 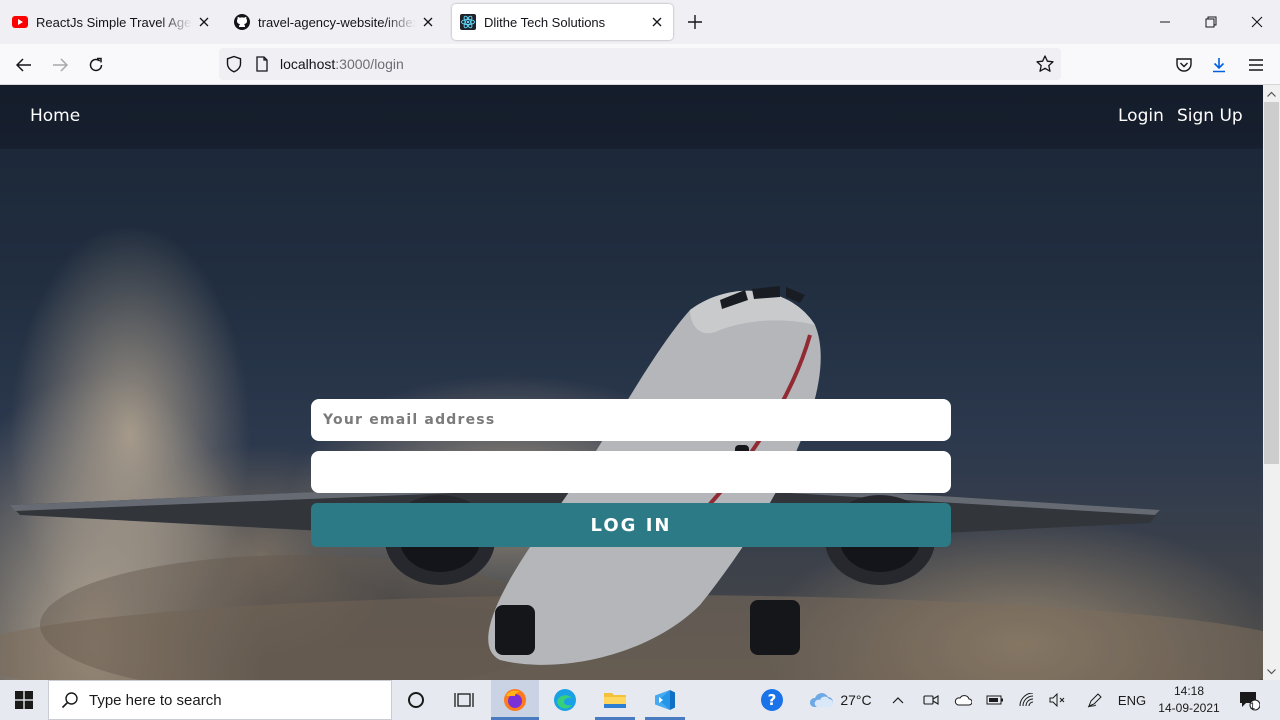 I want to click on close-window-button, so click(x=1257, y=22).